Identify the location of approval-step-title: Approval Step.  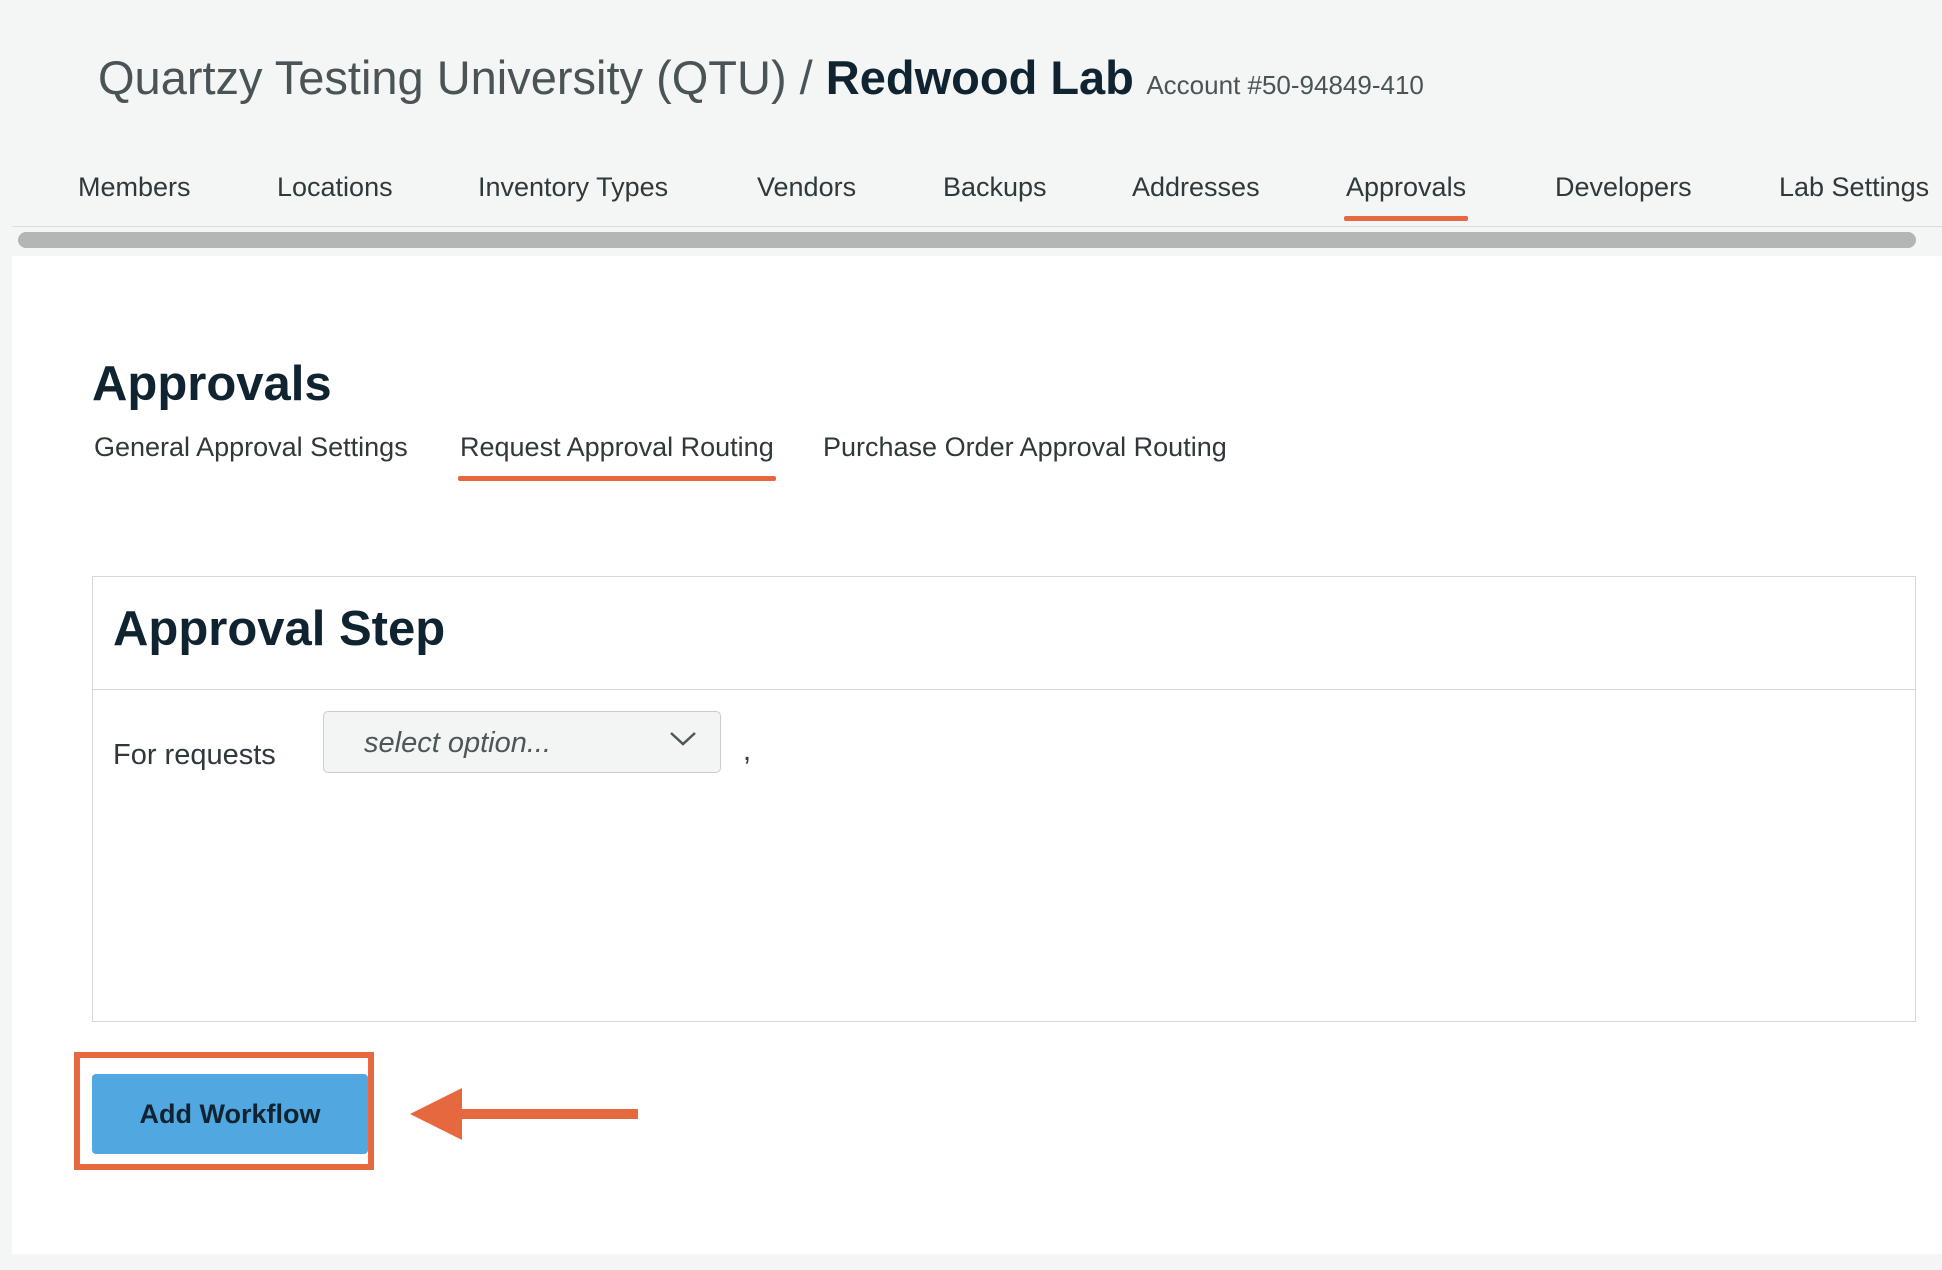
(279, 629).